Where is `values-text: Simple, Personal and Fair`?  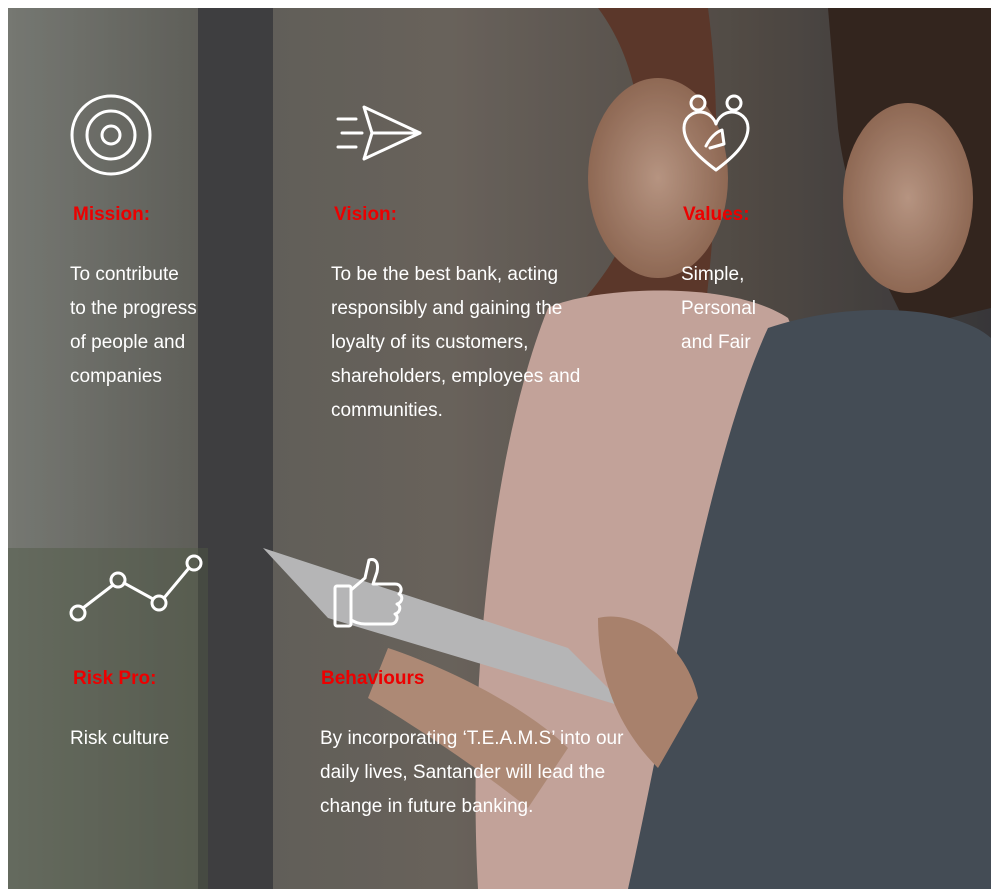 values-text: Simple, Personal and Fair is located at coordinates (718, 309).